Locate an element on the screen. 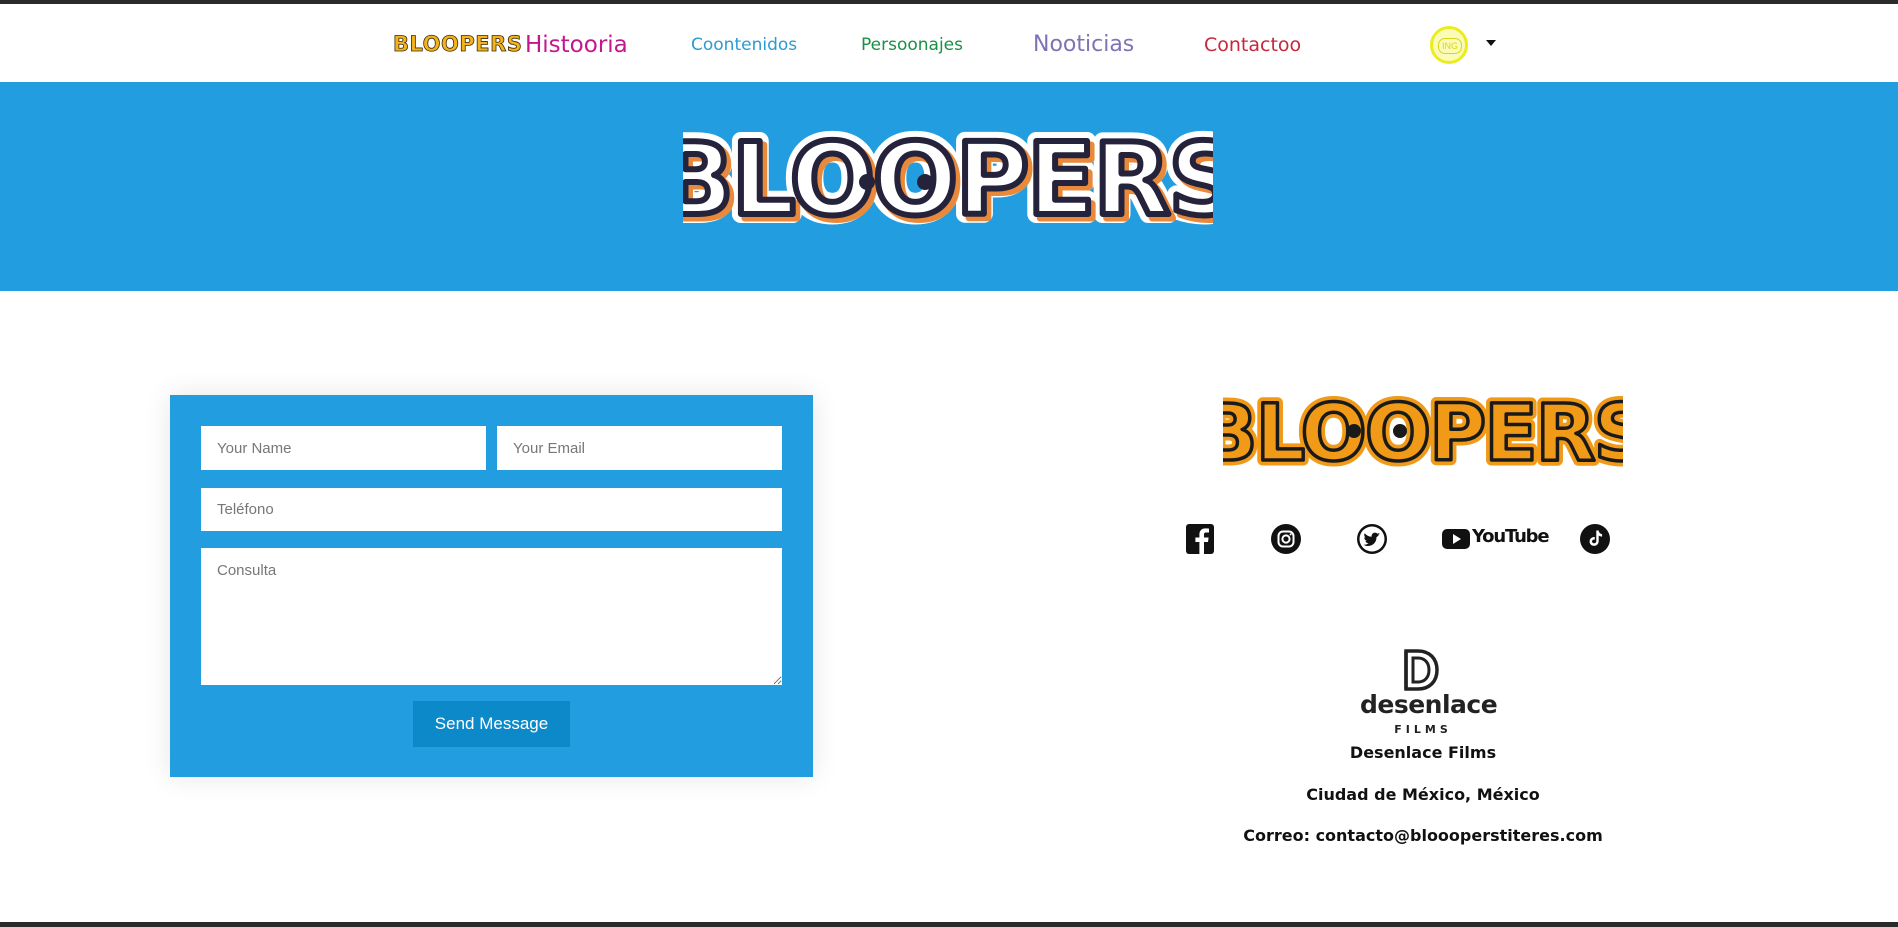 The height and width of the screenshot is (927, 1898). facebook-icon is located at coordinates (1200, 539).